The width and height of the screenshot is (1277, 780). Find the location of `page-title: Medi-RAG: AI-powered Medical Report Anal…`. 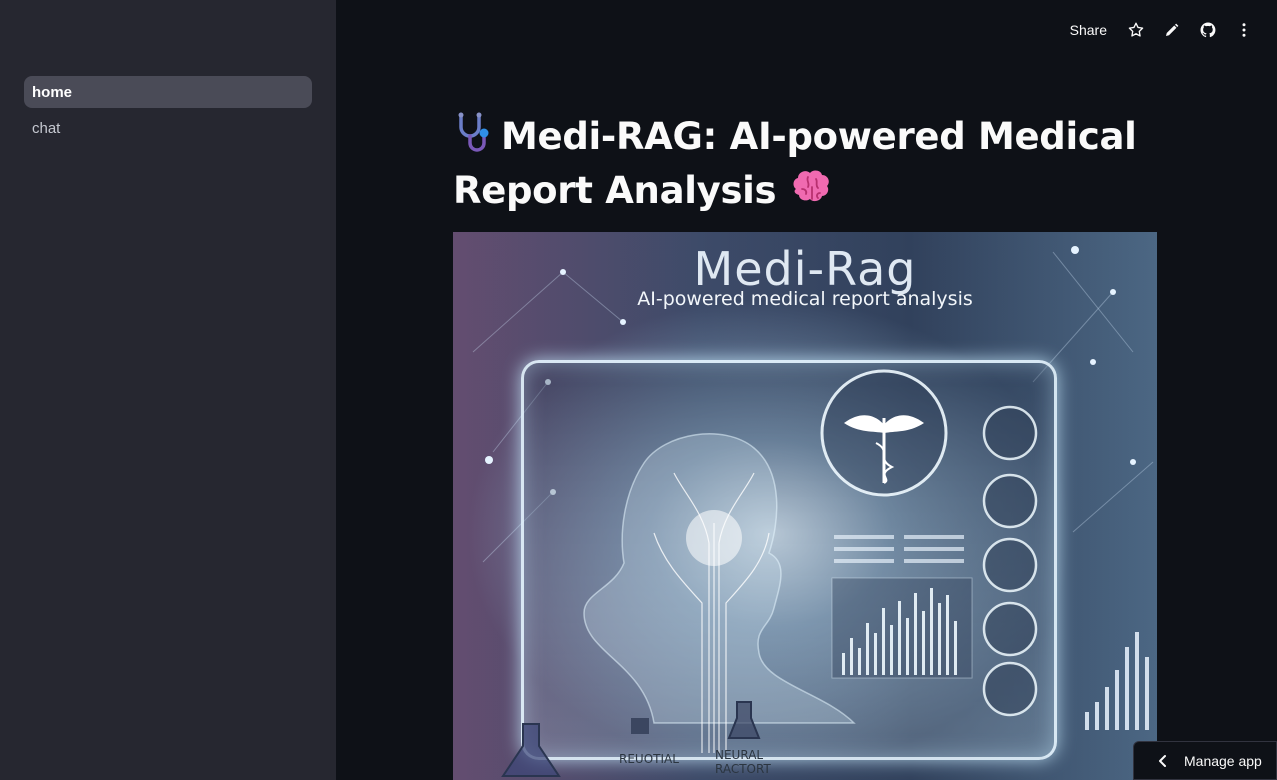

page-title: Medi-RAG: AI-powered Medical Report Anal… is located at coordinates (805, 164).